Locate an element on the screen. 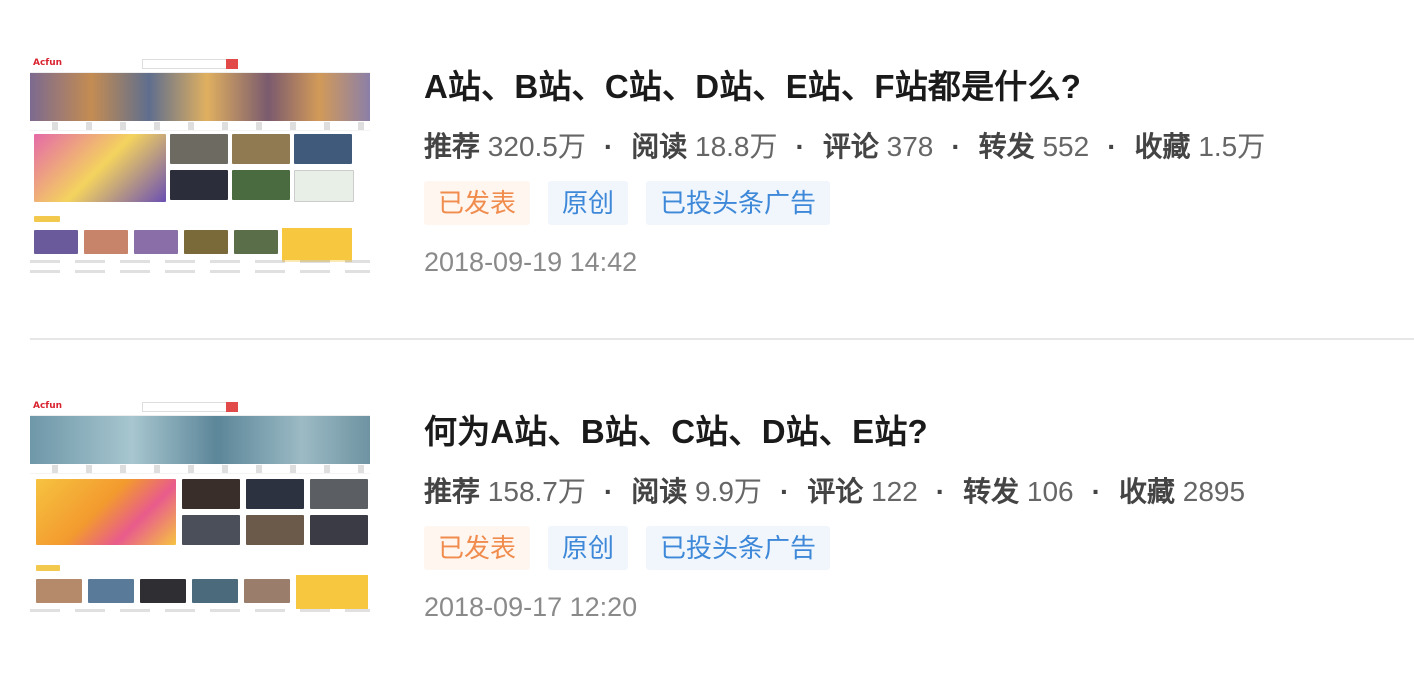 Image resolution: width=1414 pixels, height=675 pixels. stat-value: 18.8万 is located at coordinates (736, 146).